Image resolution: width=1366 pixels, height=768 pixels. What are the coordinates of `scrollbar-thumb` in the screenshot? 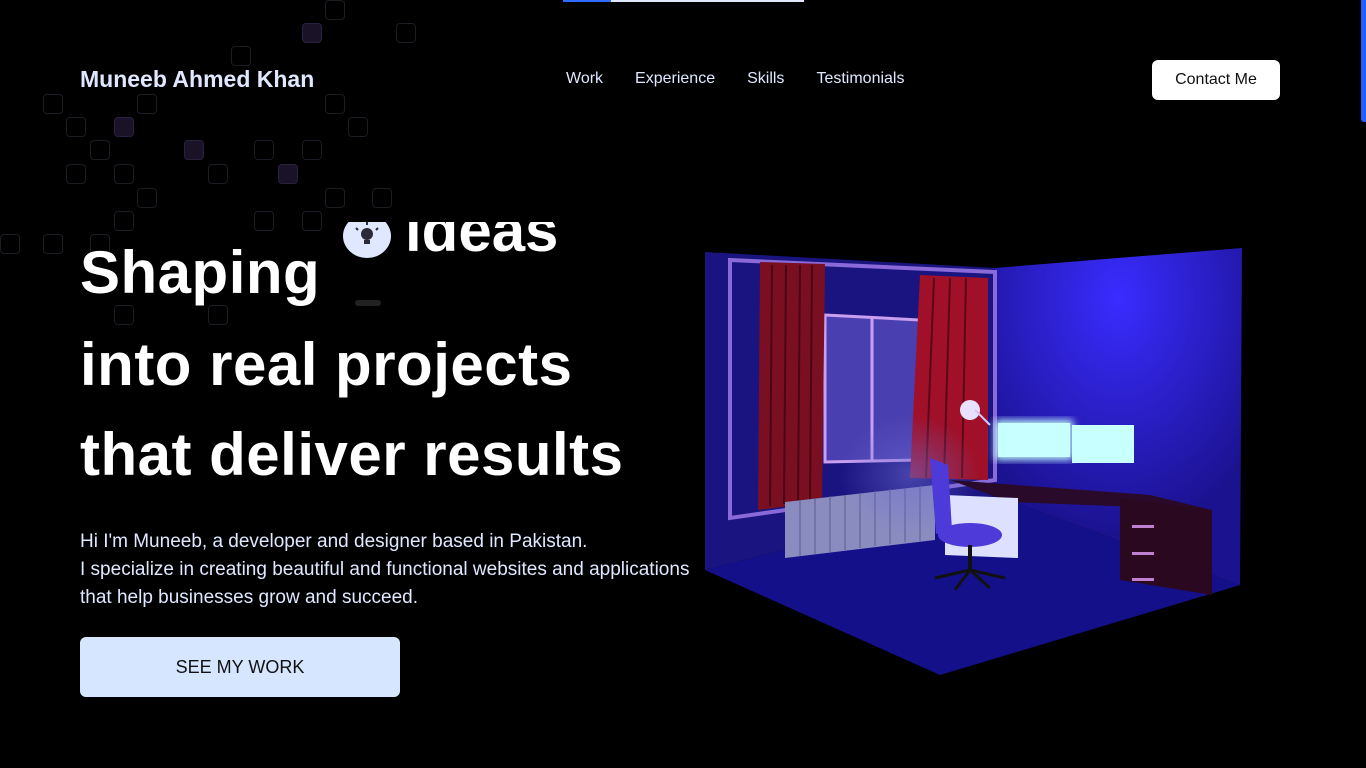 It's located at (1363, 61).